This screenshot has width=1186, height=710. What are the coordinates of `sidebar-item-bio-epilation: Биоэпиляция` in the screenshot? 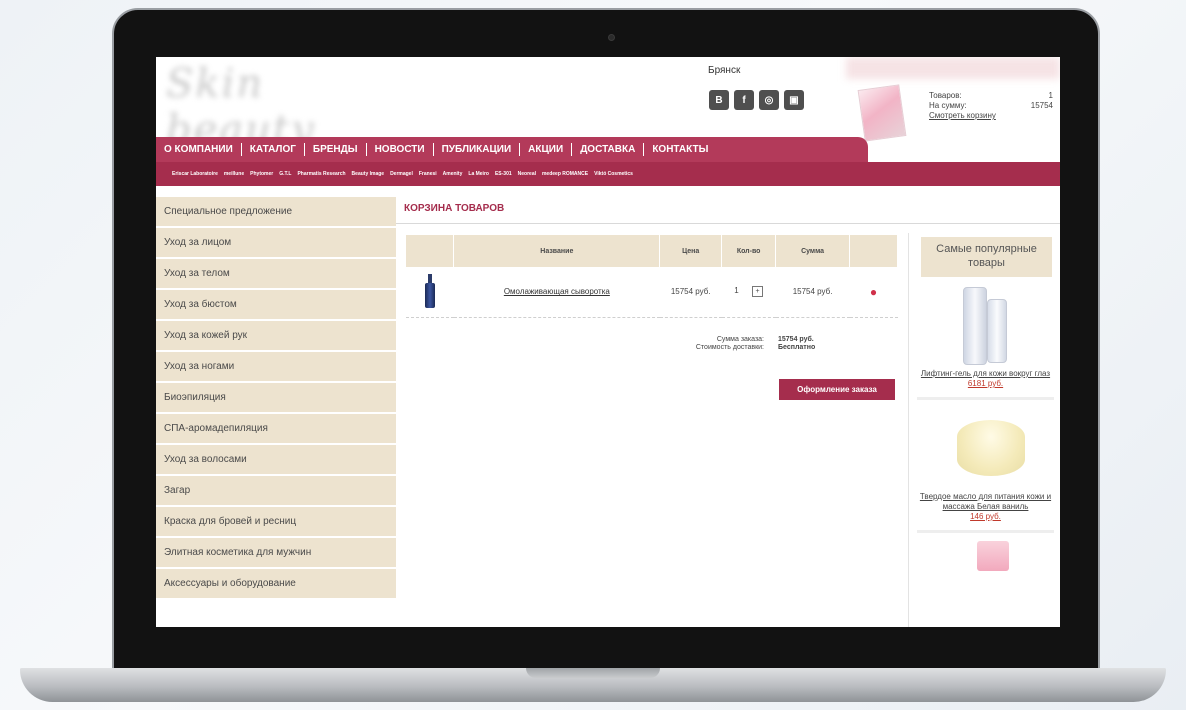 It's located at (276, 397).